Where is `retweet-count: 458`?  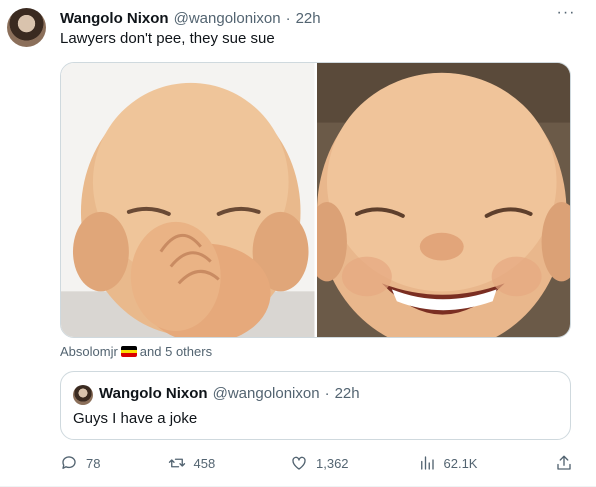
retweet-count: 458 is located at coordinates (204, 463).